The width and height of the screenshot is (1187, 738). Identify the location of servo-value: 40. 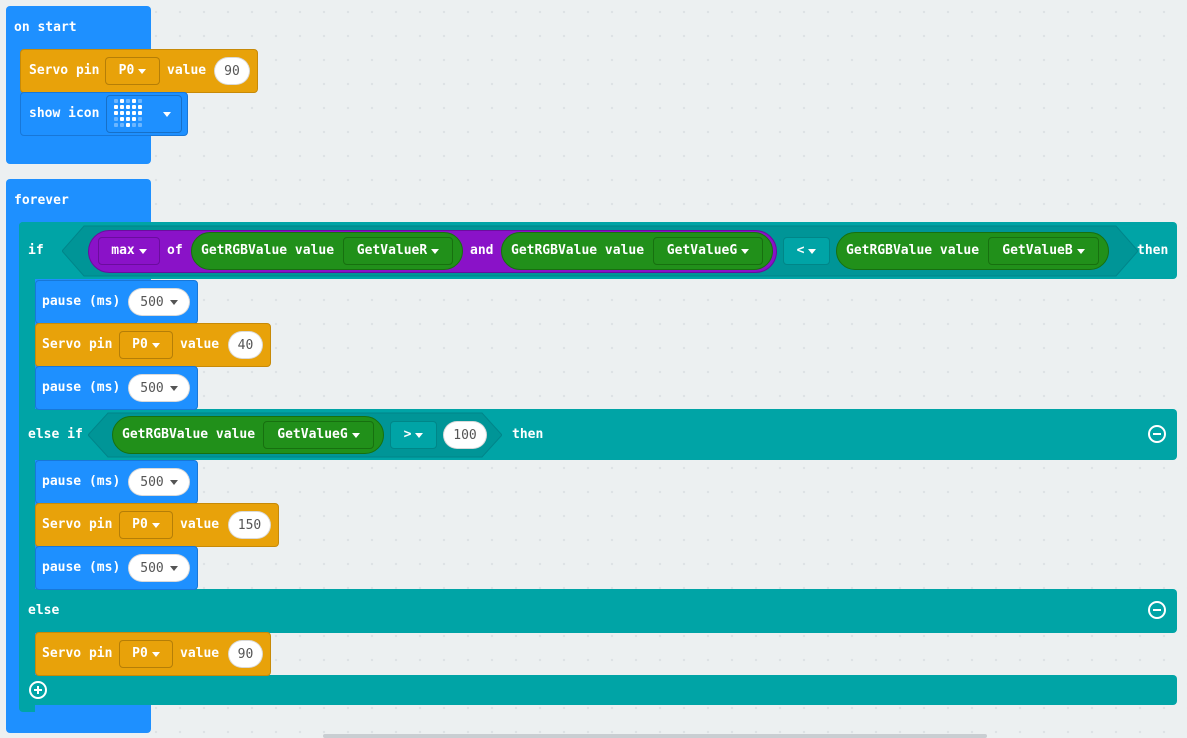
(245, 345).